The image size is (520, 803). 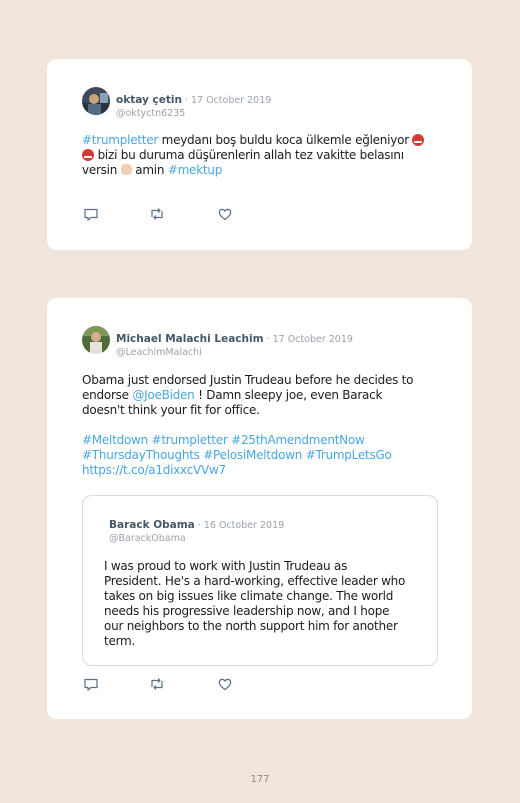 I want to click on quote-author-name: Barack Obama, so click(x=152, y=525).